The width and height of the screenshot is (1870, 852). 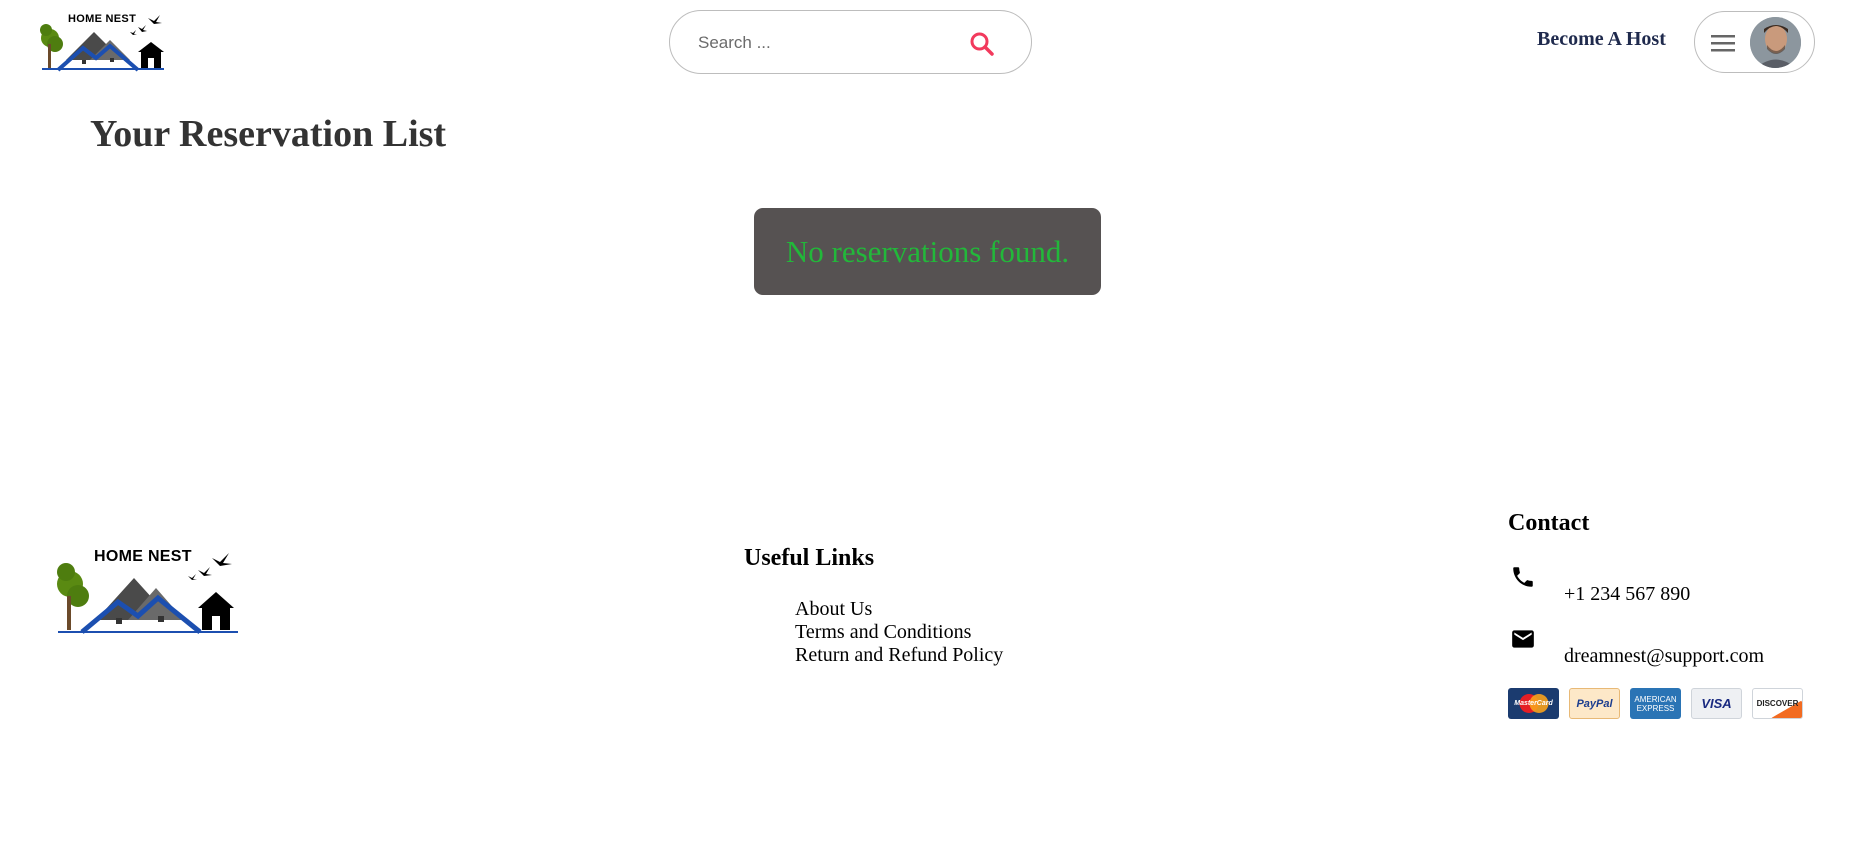 I want to click on visa-icon: VISA, so click(x=1716, y=703).